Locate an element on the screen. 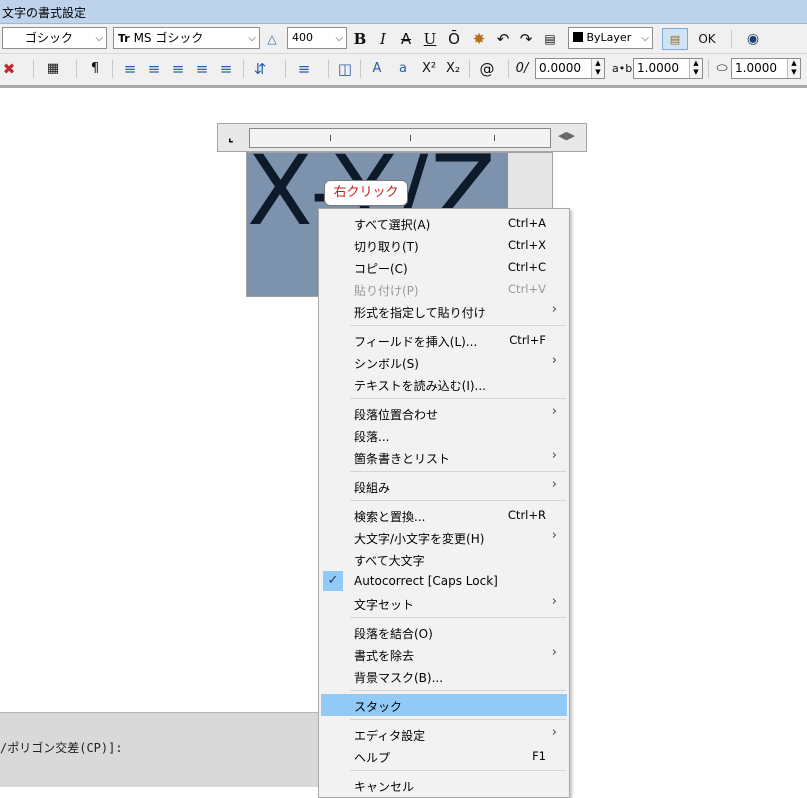 This screenshot has width=807, height=798. menu-item-label: ヘルプ is located at coordinates (372, 758).